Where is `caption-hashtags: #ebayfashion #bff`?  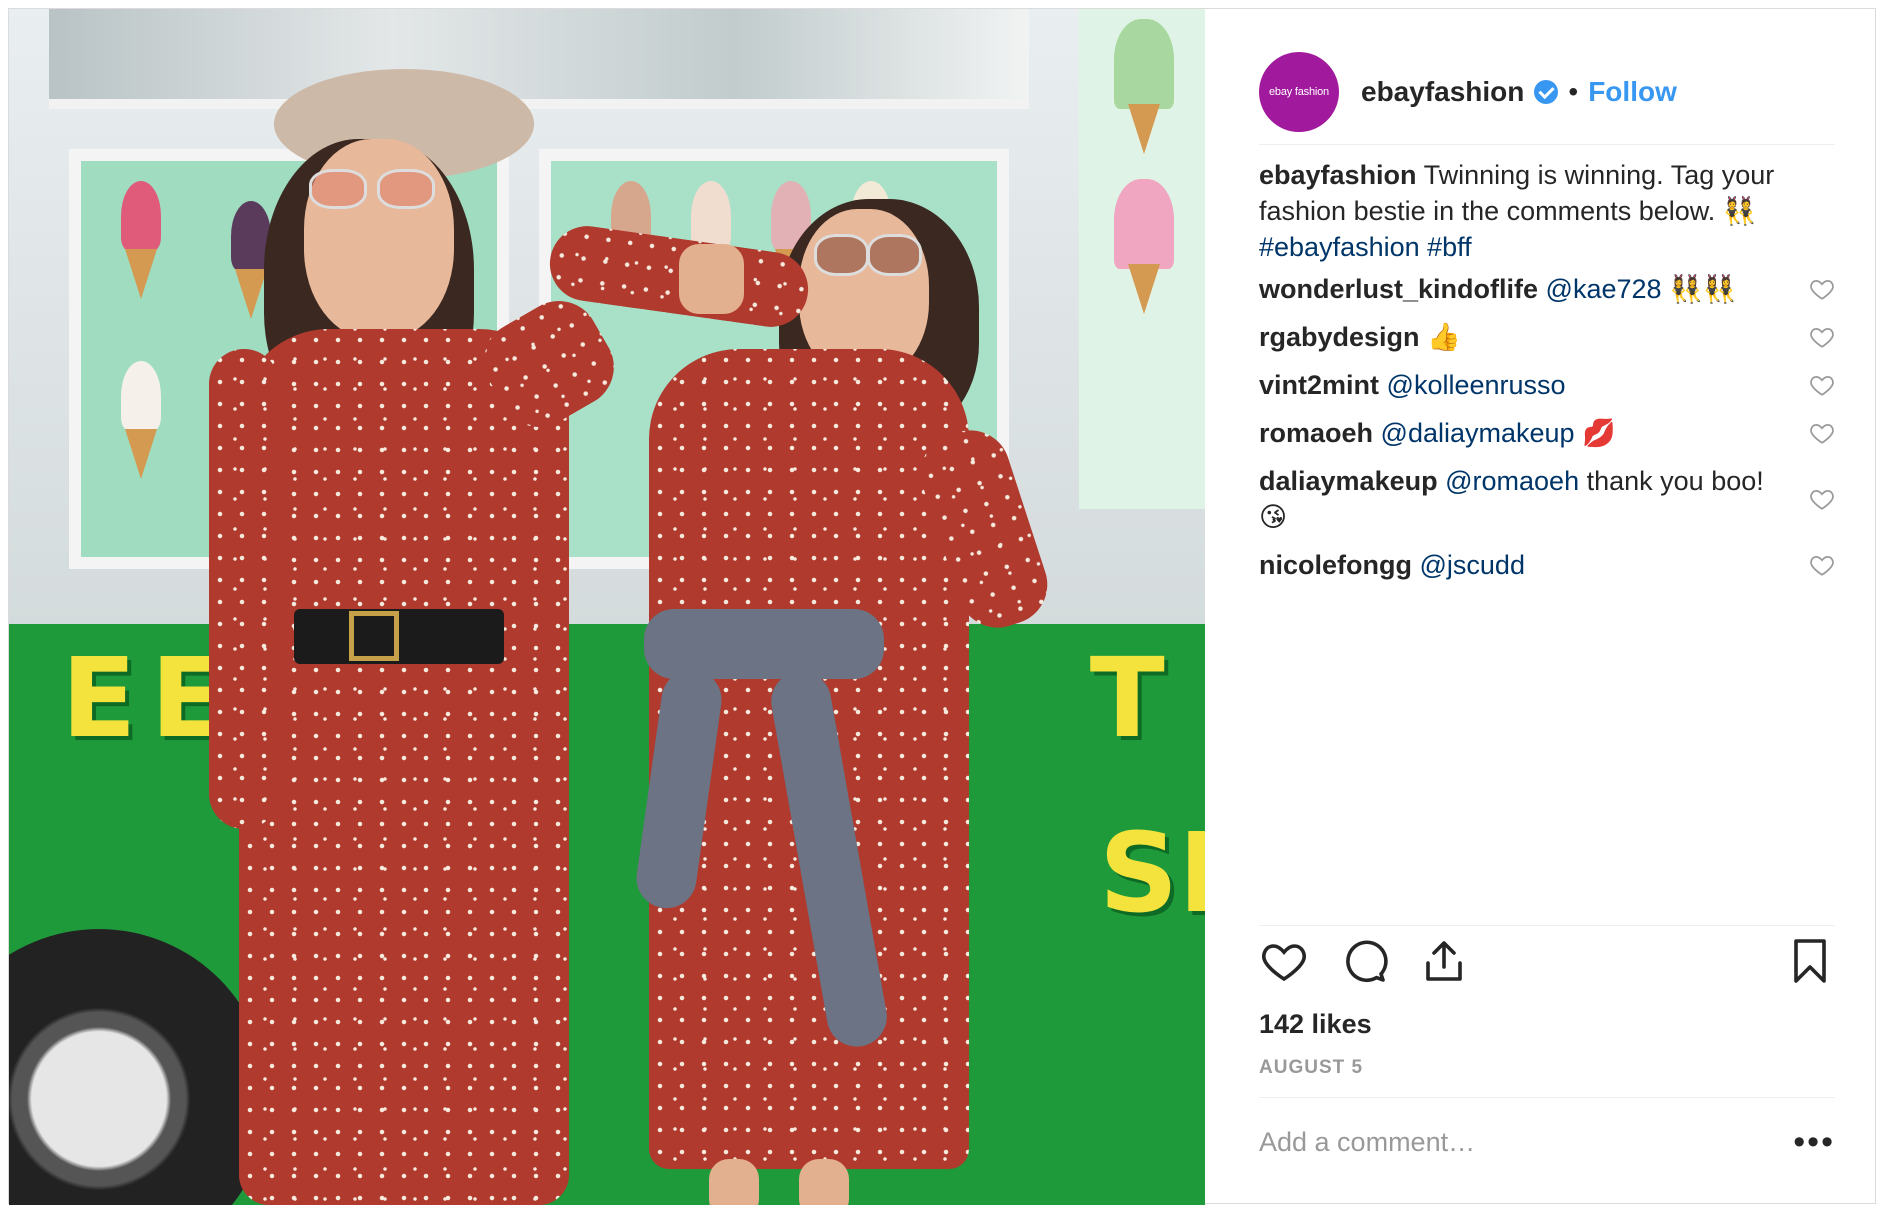 caption-hashtags: #ebayfashion #bff is located at coordinates (1365, 247).